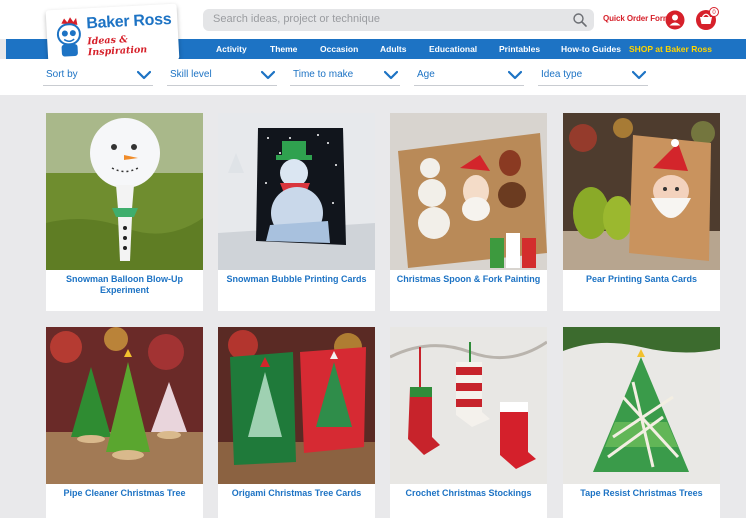 The image size is (746, 518). I want to click on origami-tree-card-image, so click(296, 405).